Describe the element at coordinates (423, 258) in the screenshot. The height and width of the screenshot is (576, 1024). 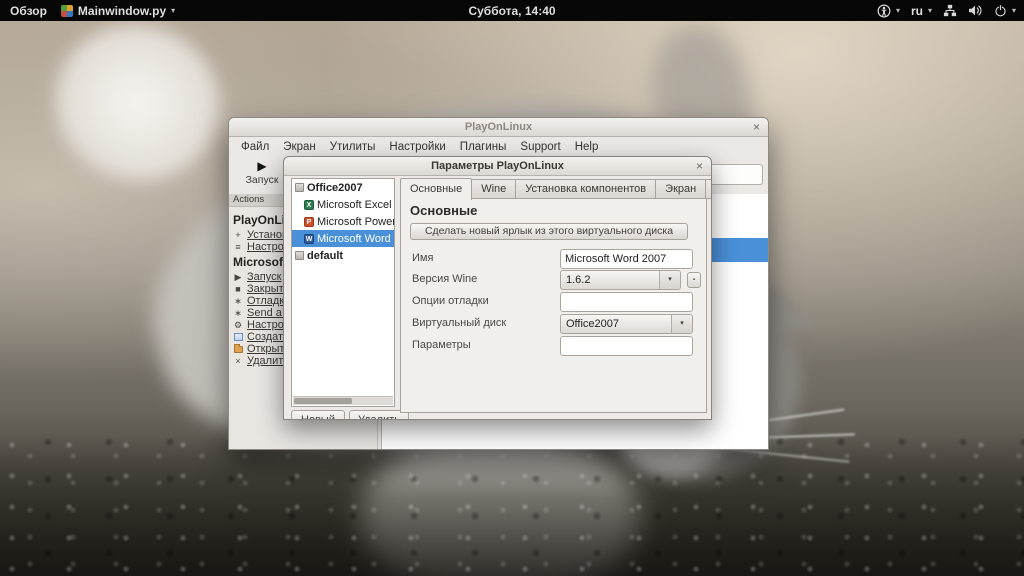
I see `name-label: Имя` at that location.